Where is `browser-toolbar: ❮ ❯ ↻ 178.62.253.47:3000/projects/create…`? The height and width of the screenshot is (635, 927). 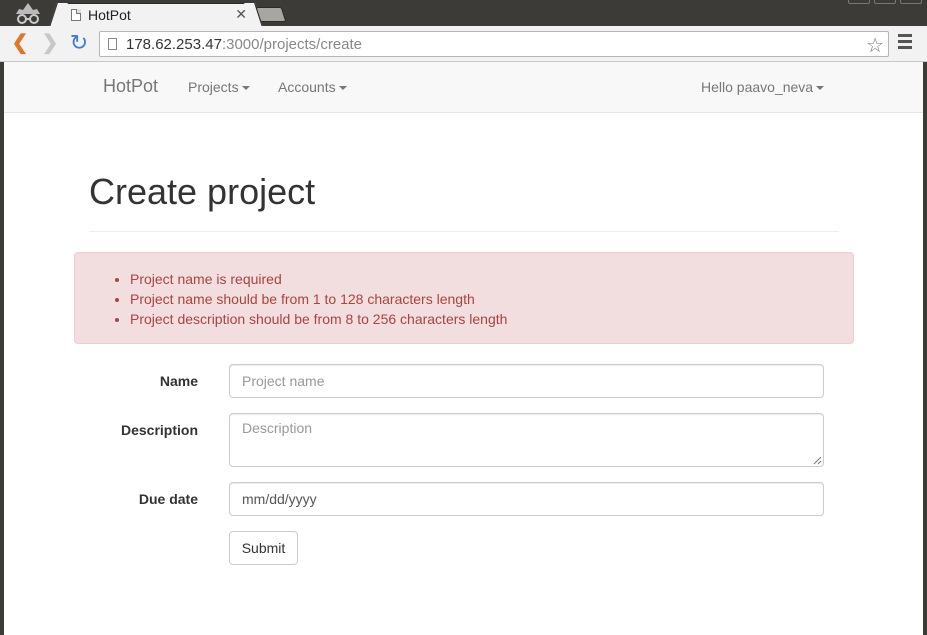
browser-toolbar: ❮ ❯ ↻ 178.62.253.47:3000/projects/create… is located at coordinates (463, 44).